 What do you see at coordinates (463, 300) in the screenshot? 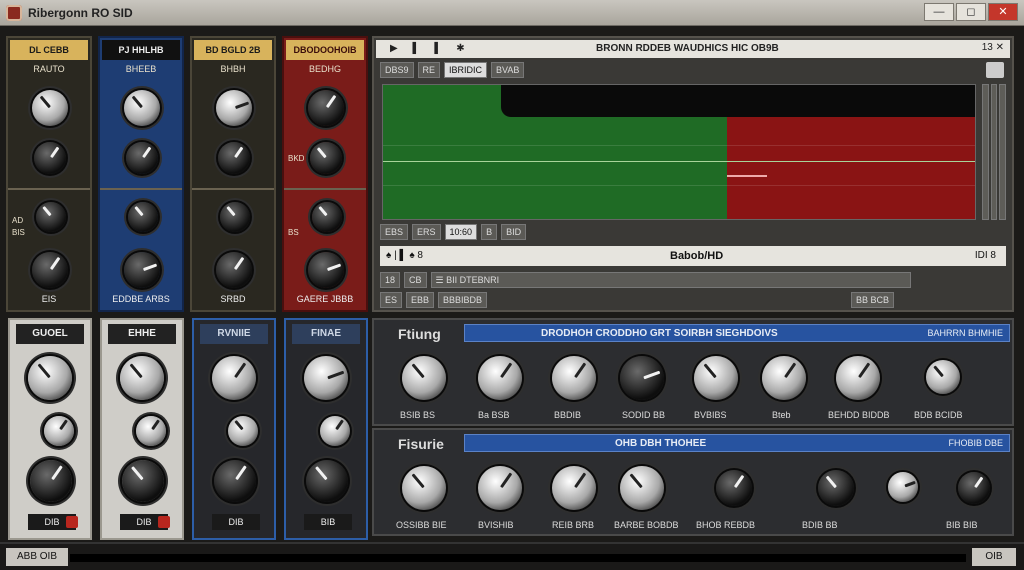
I see `info-field: BBBIBDB` at bounding box center [463, 300].